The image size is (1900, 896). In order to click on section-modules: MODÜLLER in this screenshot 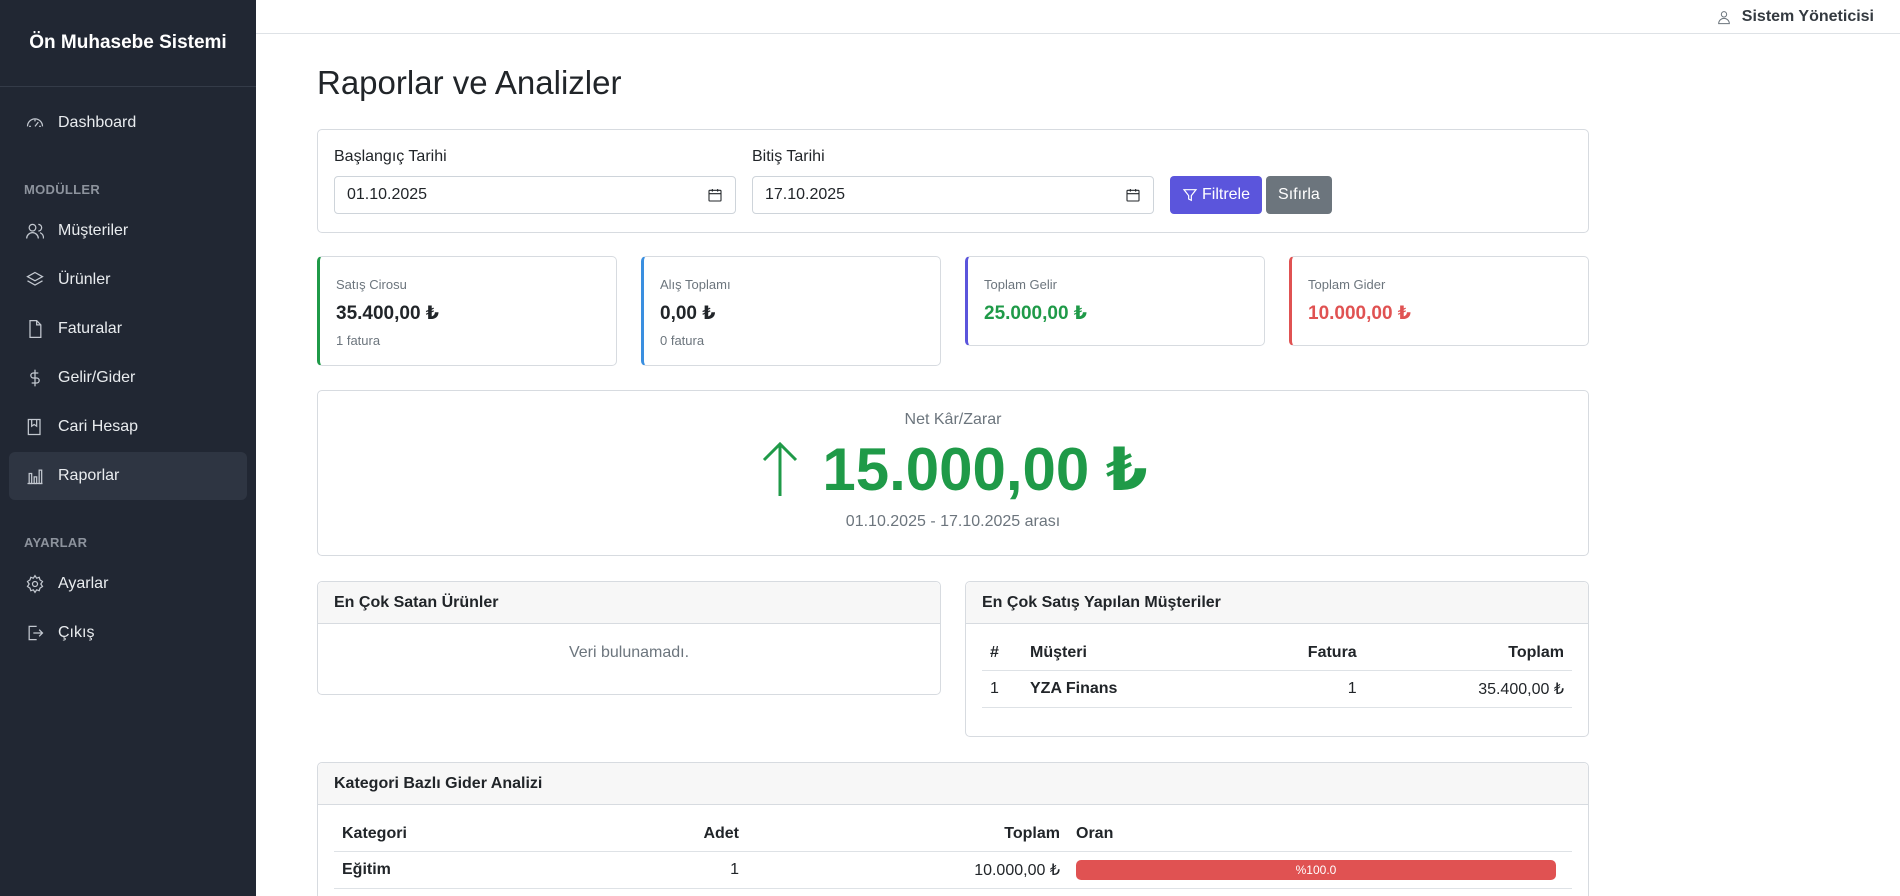, I will do `click(62, 189)`.